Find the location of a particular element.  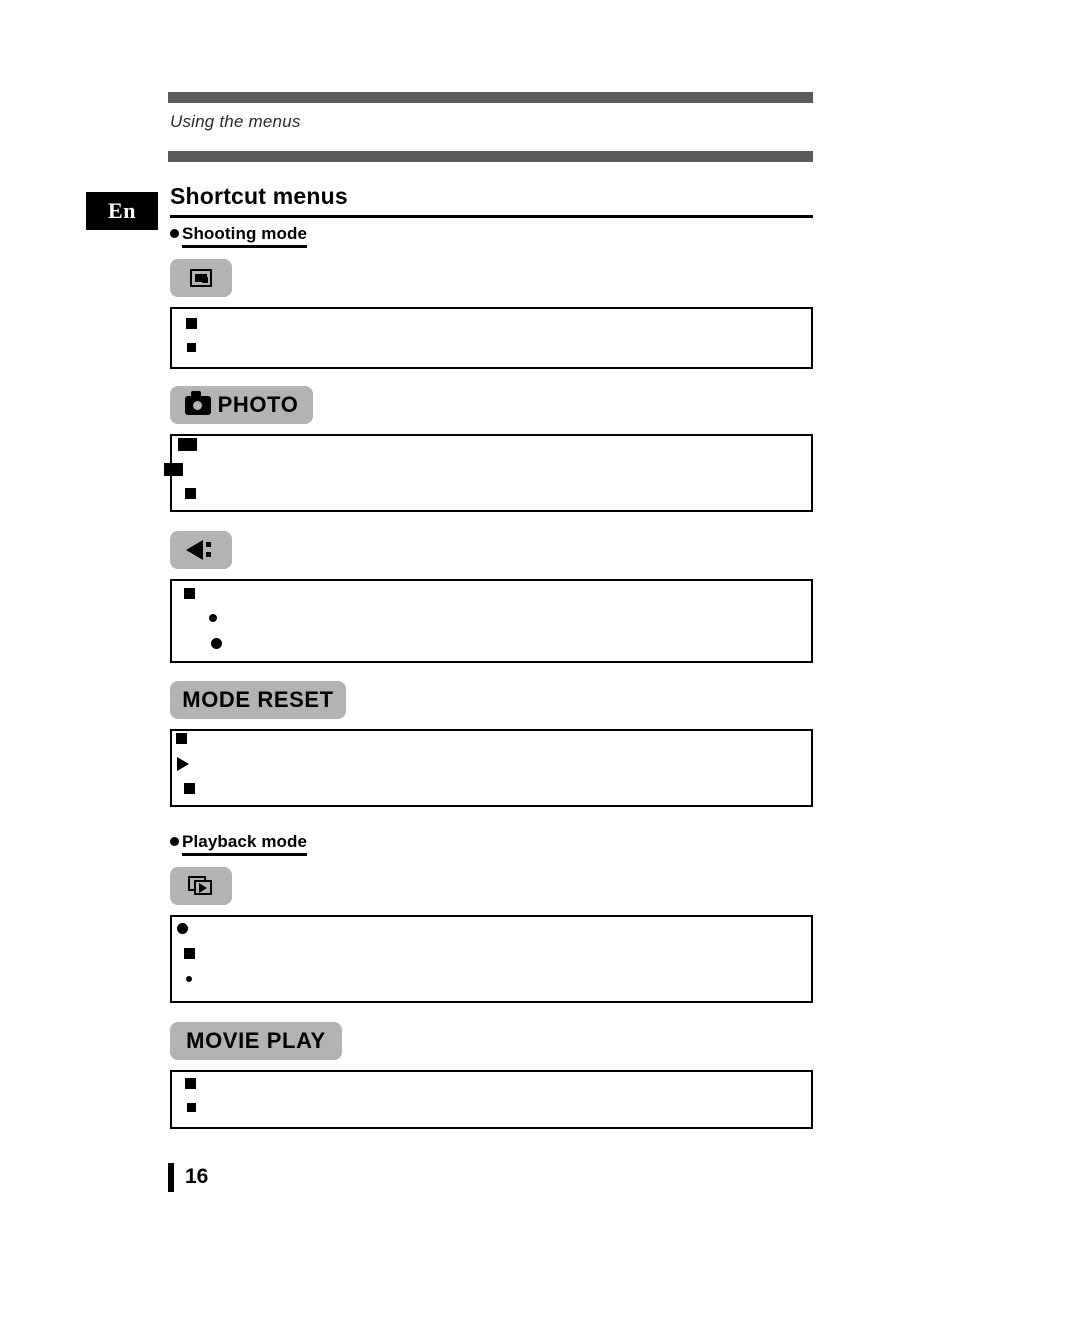

header-rule-top is located at coordinates (490, 97).